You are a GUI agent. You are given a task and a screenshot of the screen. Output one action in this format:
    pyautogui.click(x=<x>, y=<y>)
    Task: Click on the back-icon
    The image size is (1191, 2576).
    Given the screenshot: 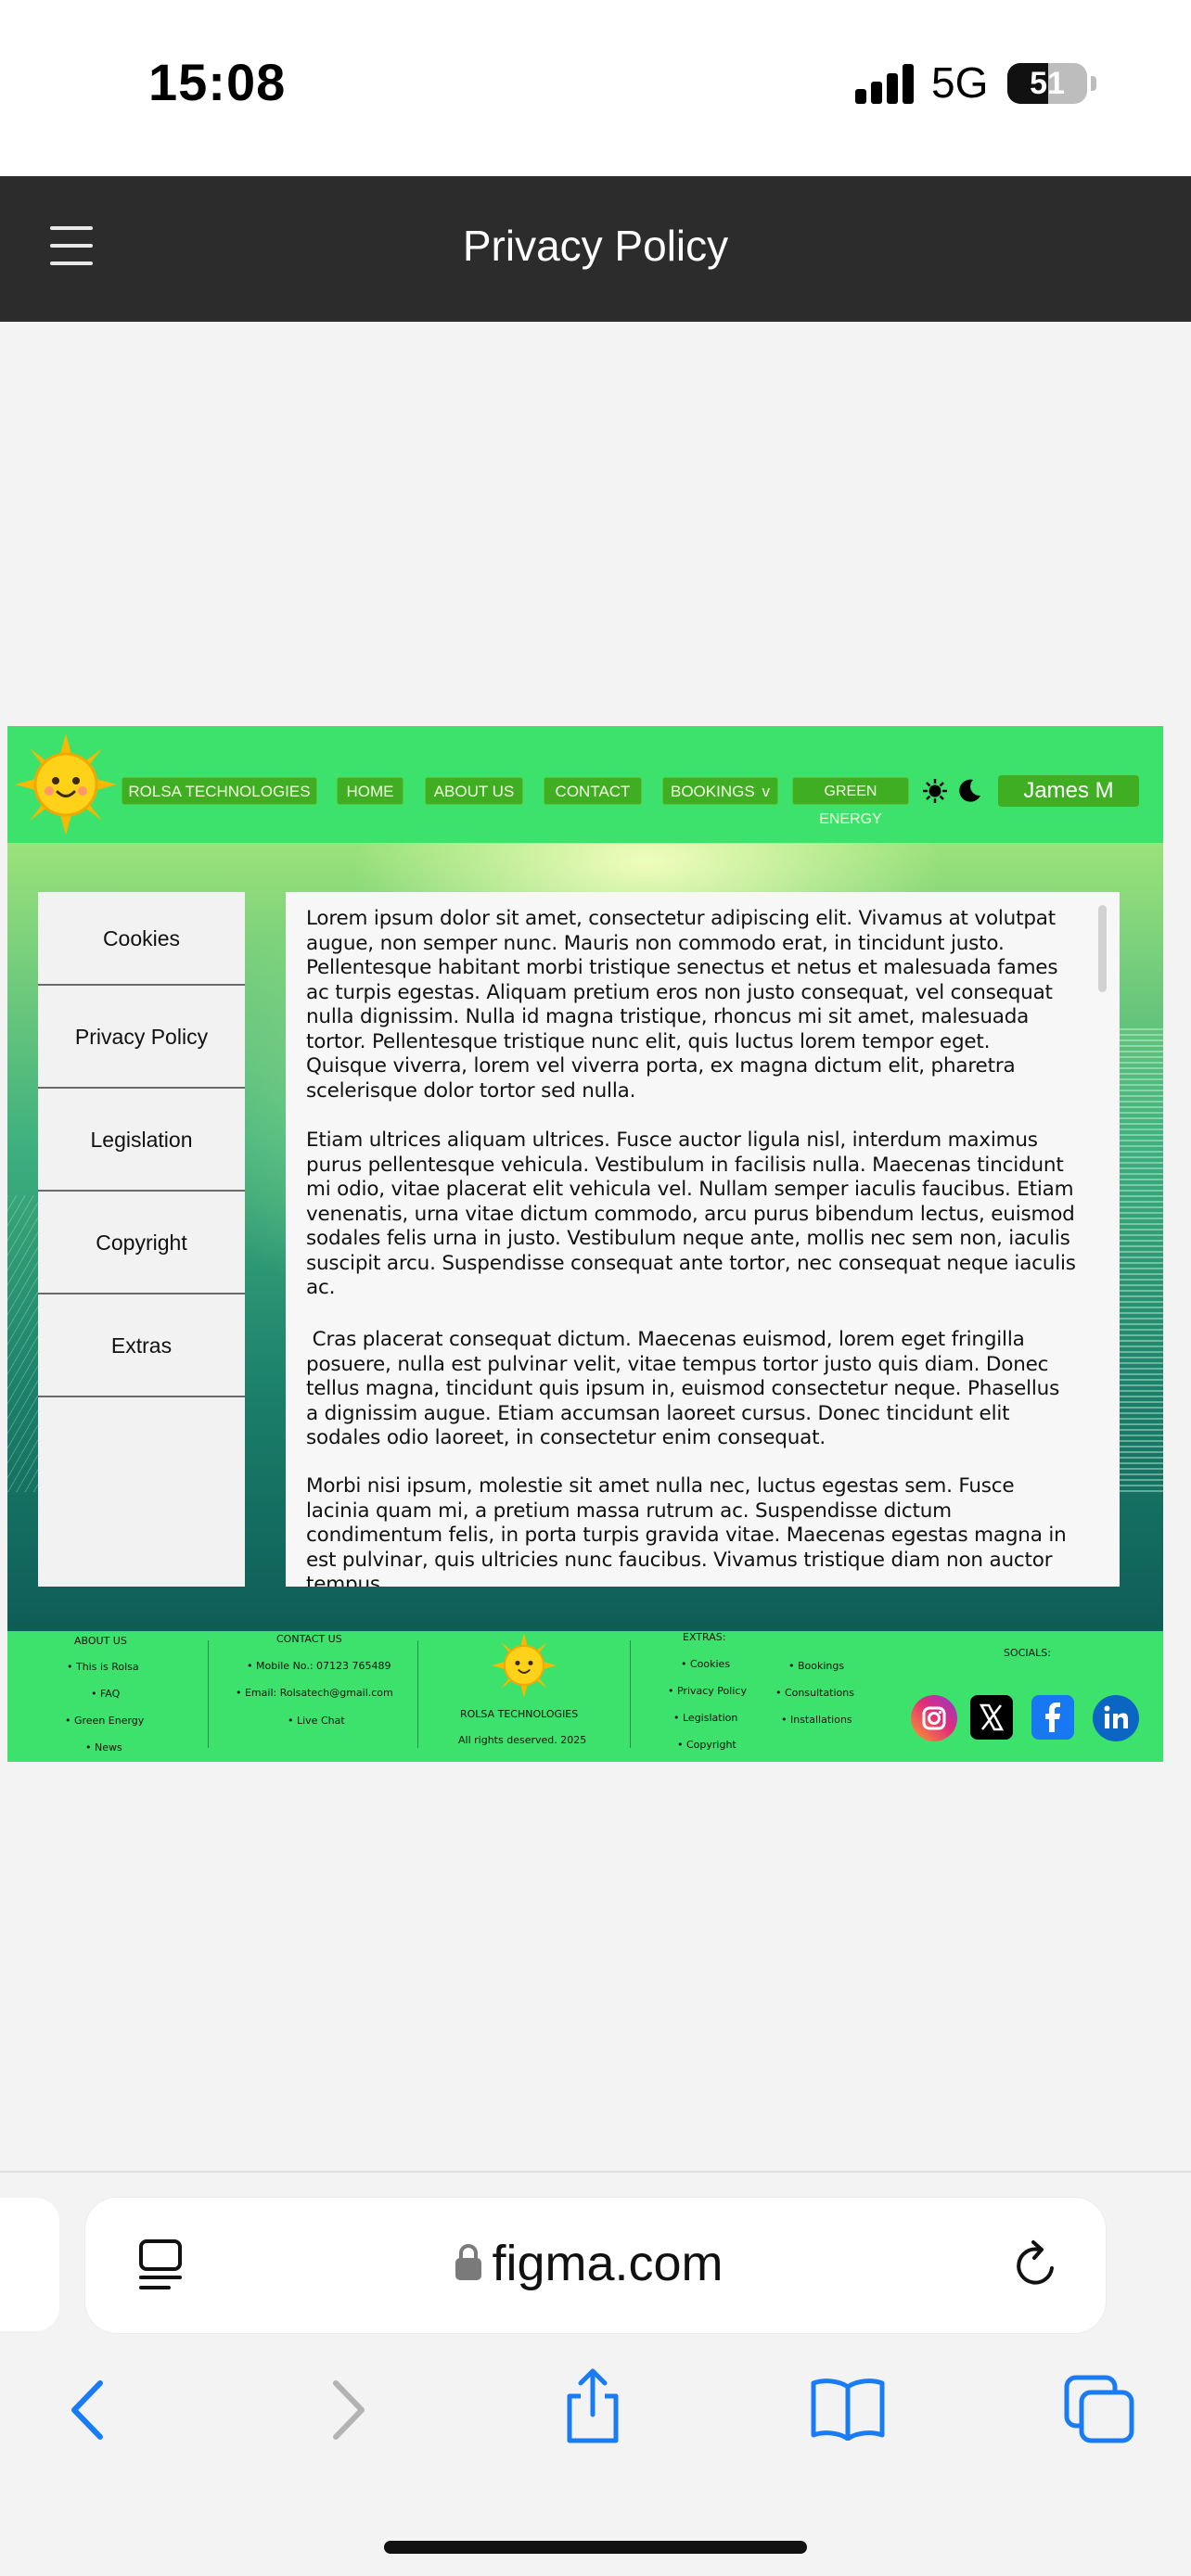 What is the action you would take?
    pyautogui.click(x=88, y=2410)
    